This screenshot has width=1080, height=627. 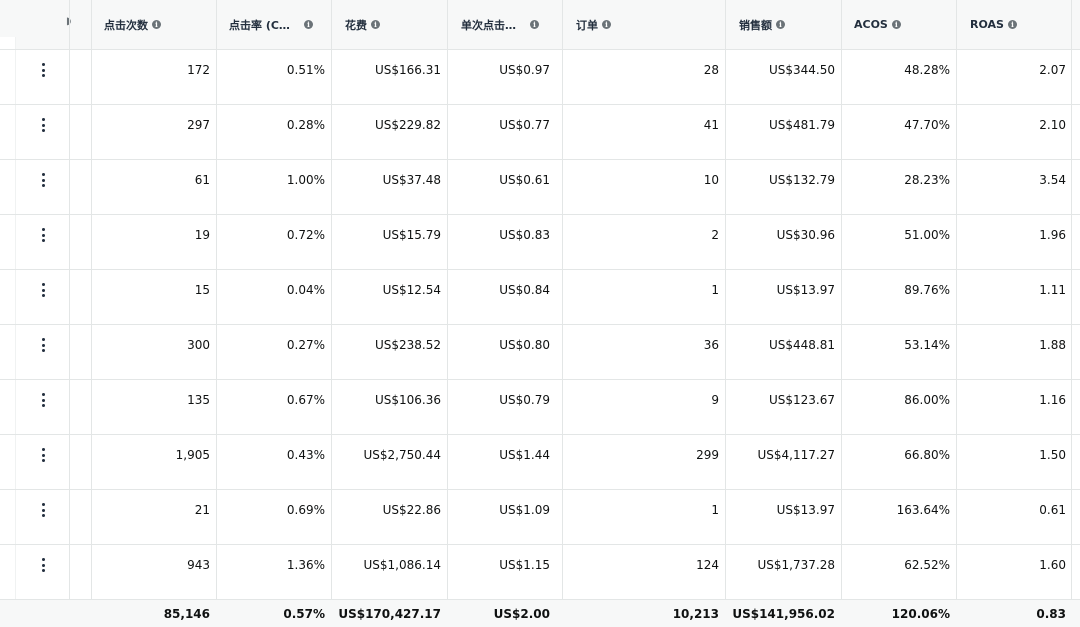 What do you see at coordinates (305, 70) in the screenshot?
I see `cell-ctr: 0.51%` at bounding box center [305, 70].